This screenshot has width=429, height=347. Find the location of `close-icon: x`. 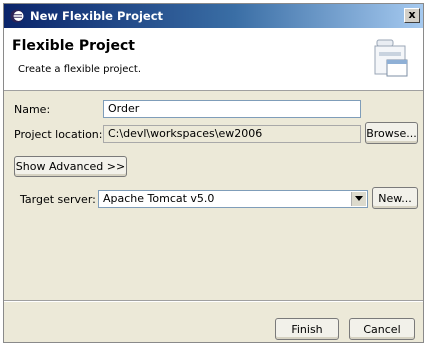

close-icon: x is located at coordinates (412, 14).